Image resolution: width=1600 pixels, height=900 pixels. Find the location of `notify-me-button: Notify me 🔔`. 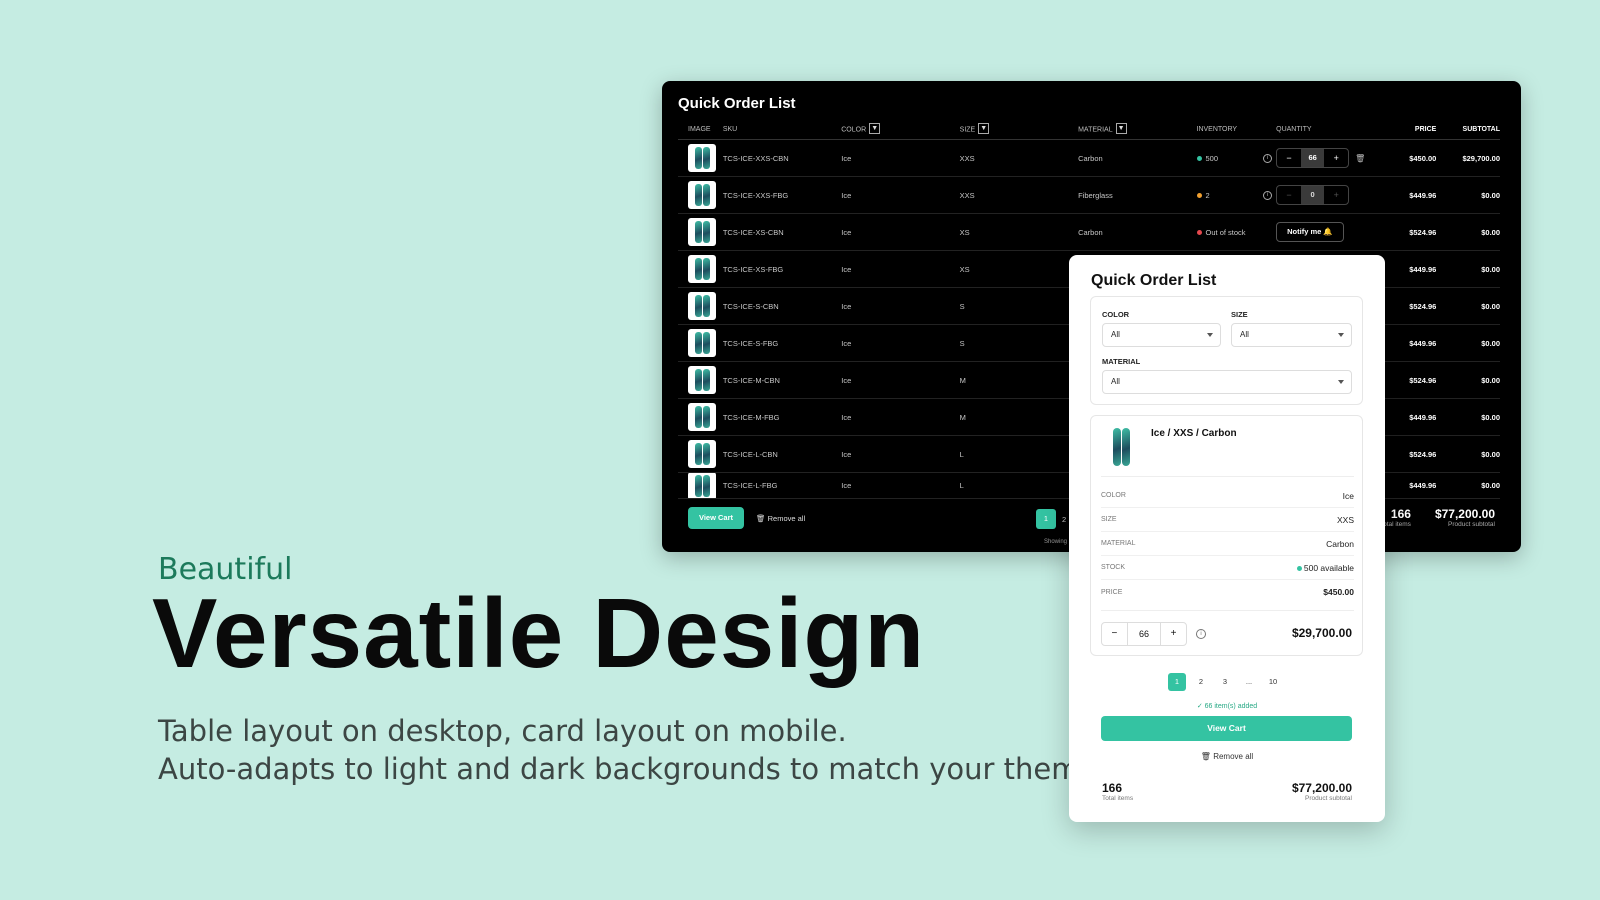

notify-me-button: Notify me 🔔 is located at coordinates (1310, 232).